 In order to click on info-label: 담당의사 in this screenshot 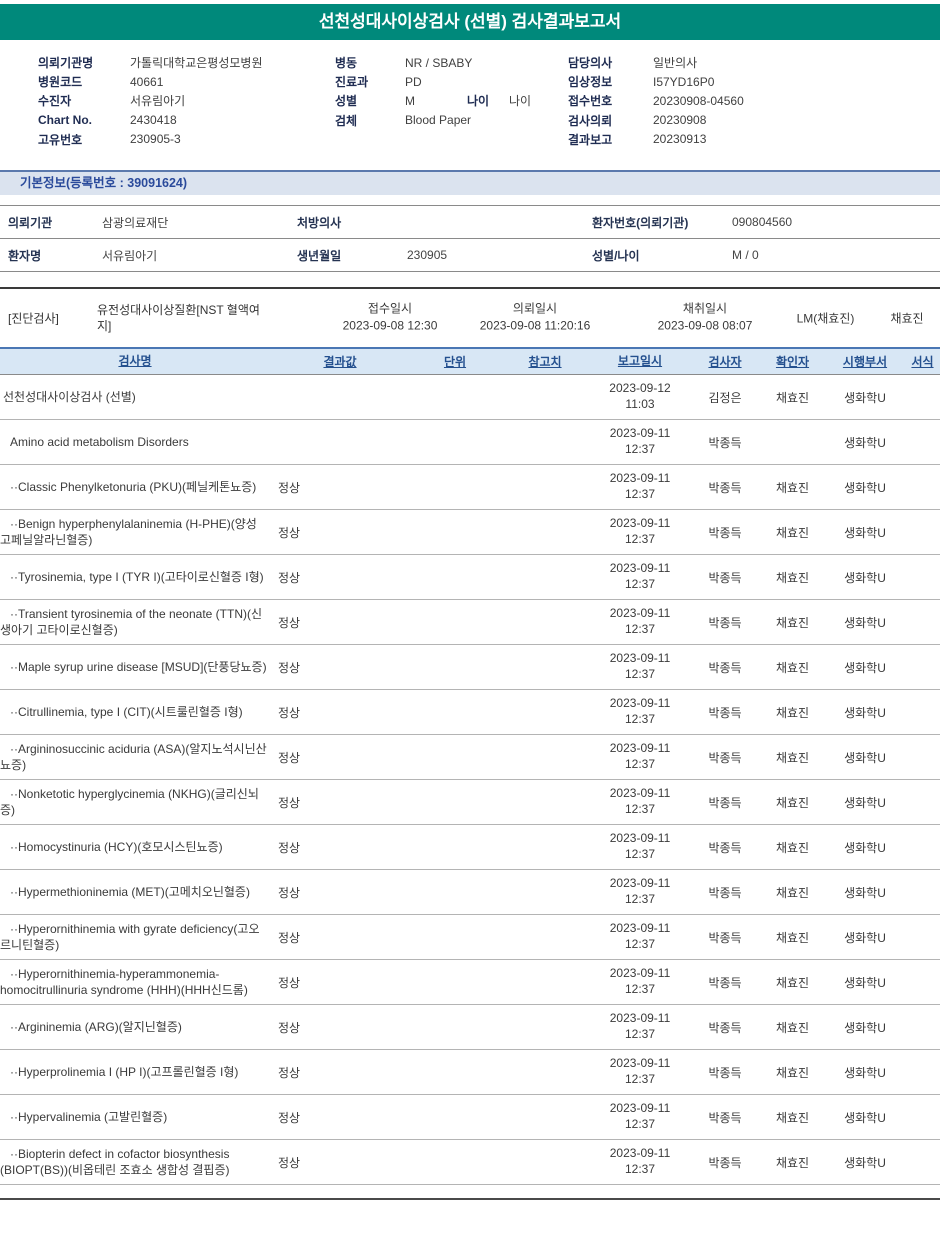, I will do `click(590, 63)`.